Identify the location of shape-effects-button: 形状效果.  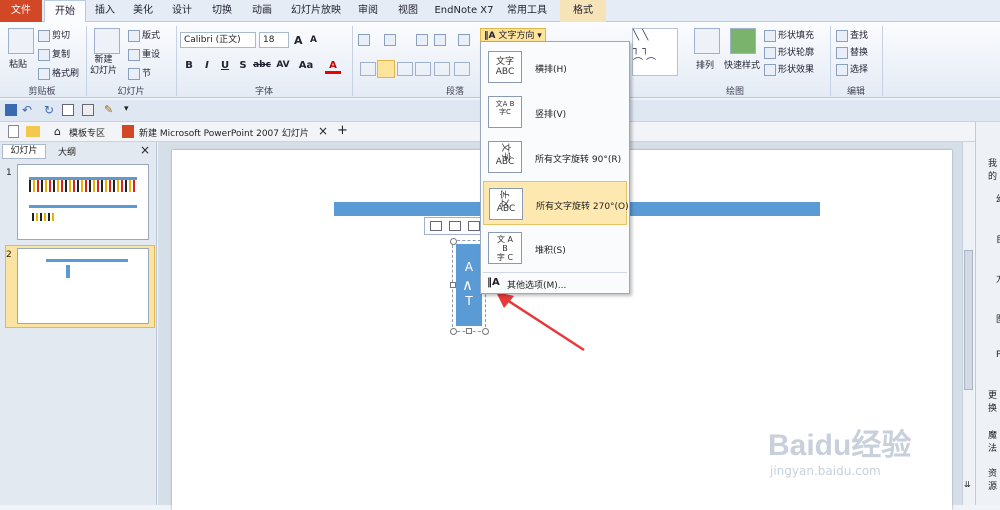
(789, 69).